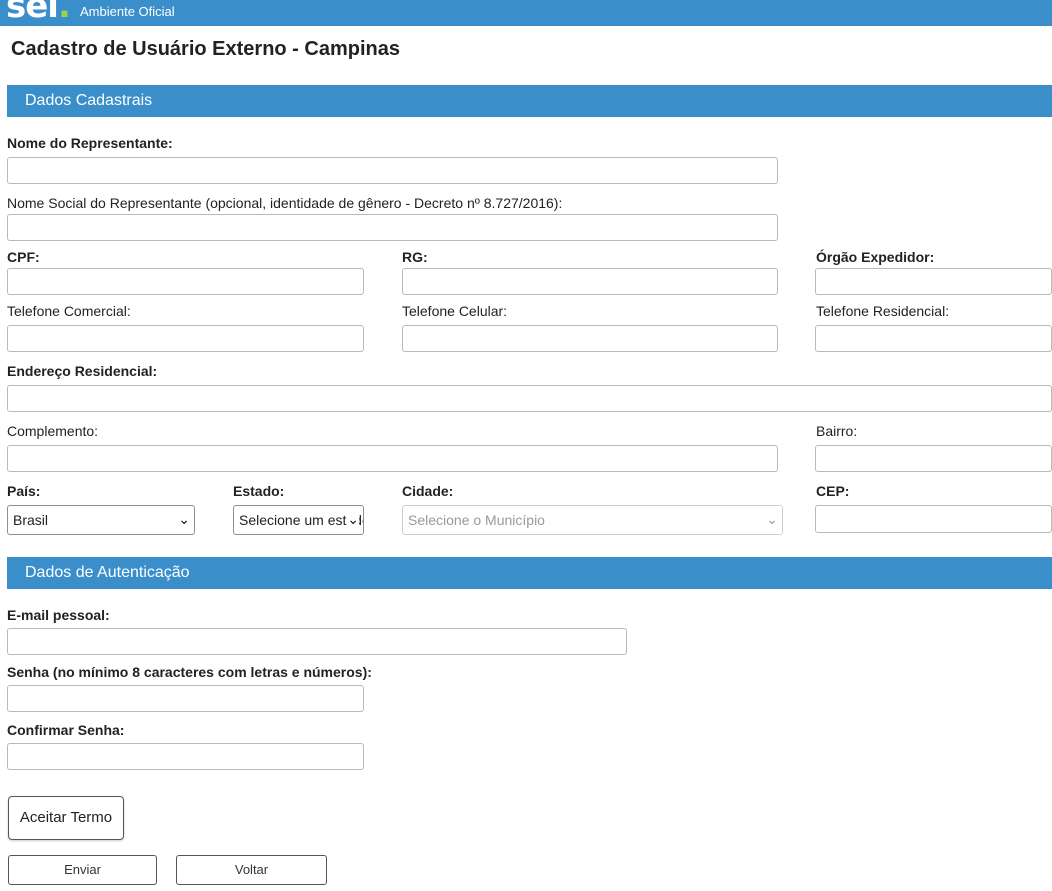 Image resolution: width=1052 pixels, height=891 pixels. I want to click on page-title: Cadastro de Usuário Externo - Campinas, so click(205, 49).